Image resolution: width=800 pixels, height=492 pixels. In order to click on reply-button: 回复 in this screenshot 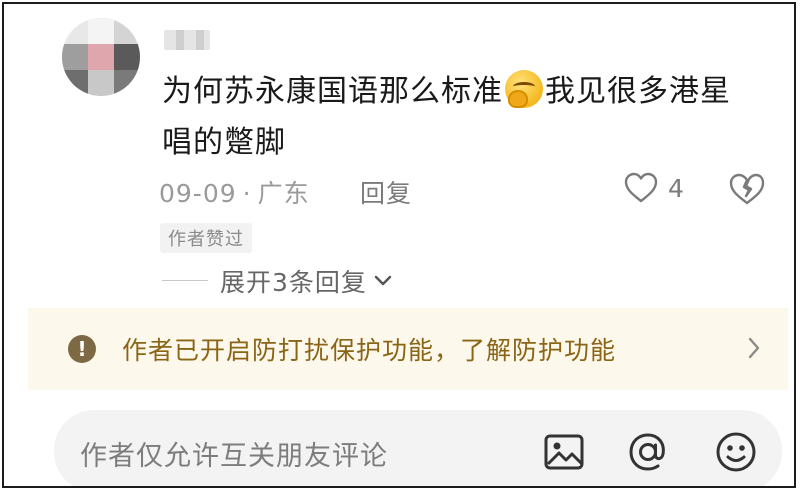, I will do `click(386, 192)`.